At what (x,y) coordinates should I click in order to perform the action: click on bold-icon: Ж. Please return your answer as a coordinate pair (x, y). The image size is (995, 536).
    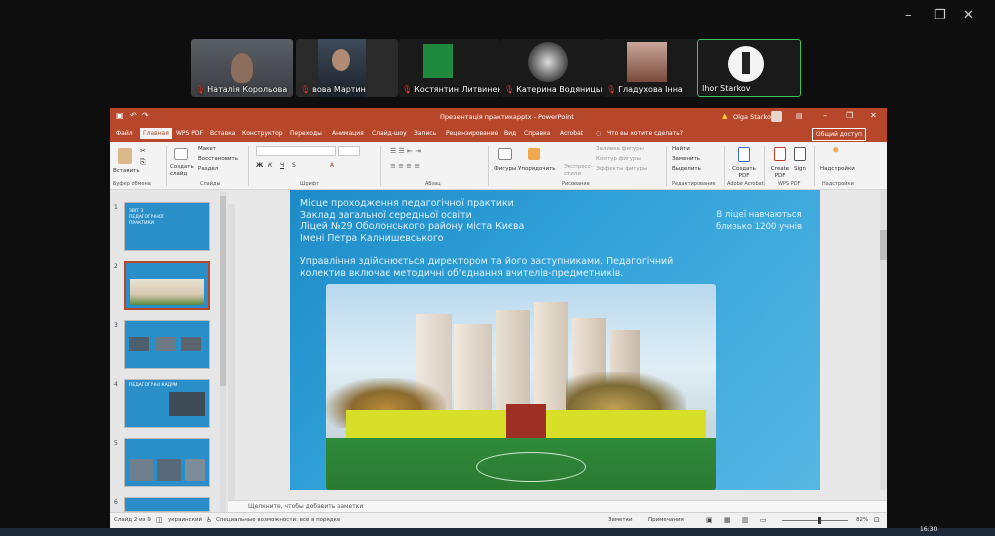
    Looking at the image, I should click on (259, 165).